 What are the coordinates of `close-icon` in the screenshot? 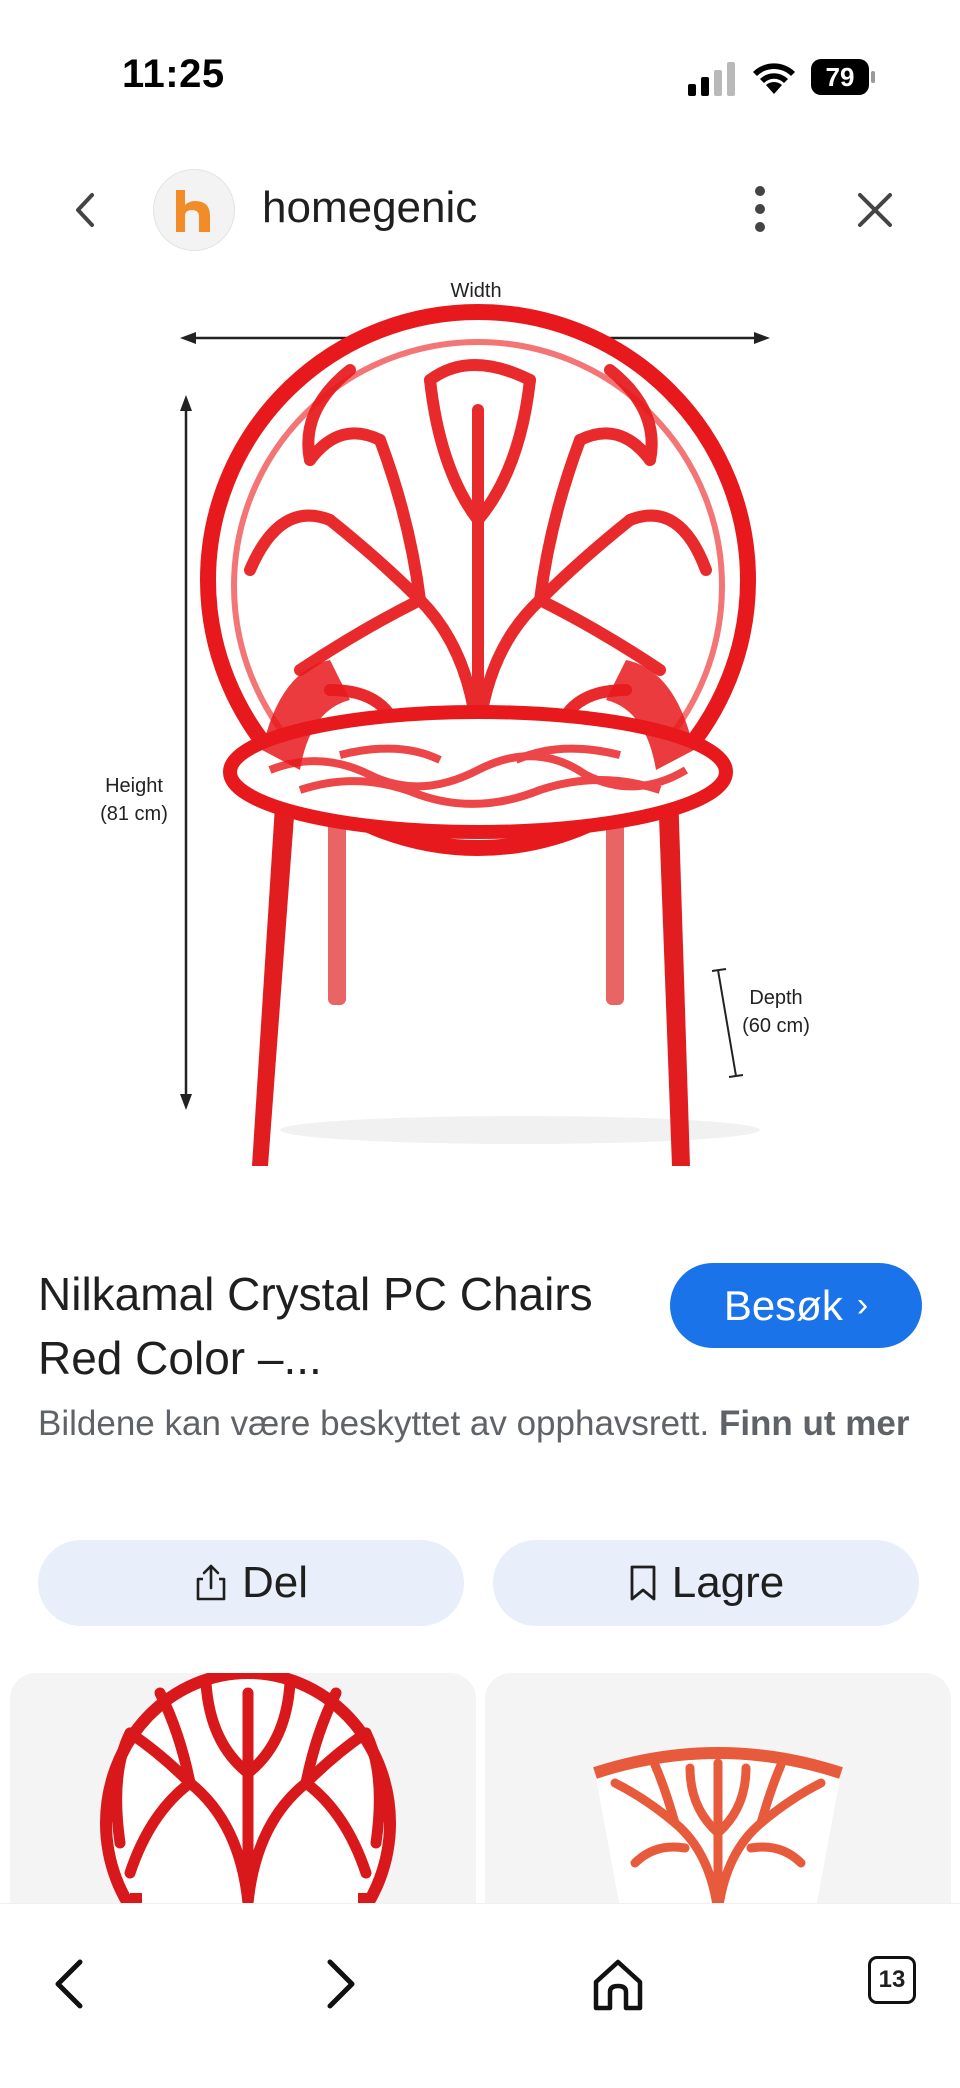 It's located at (875, 210).